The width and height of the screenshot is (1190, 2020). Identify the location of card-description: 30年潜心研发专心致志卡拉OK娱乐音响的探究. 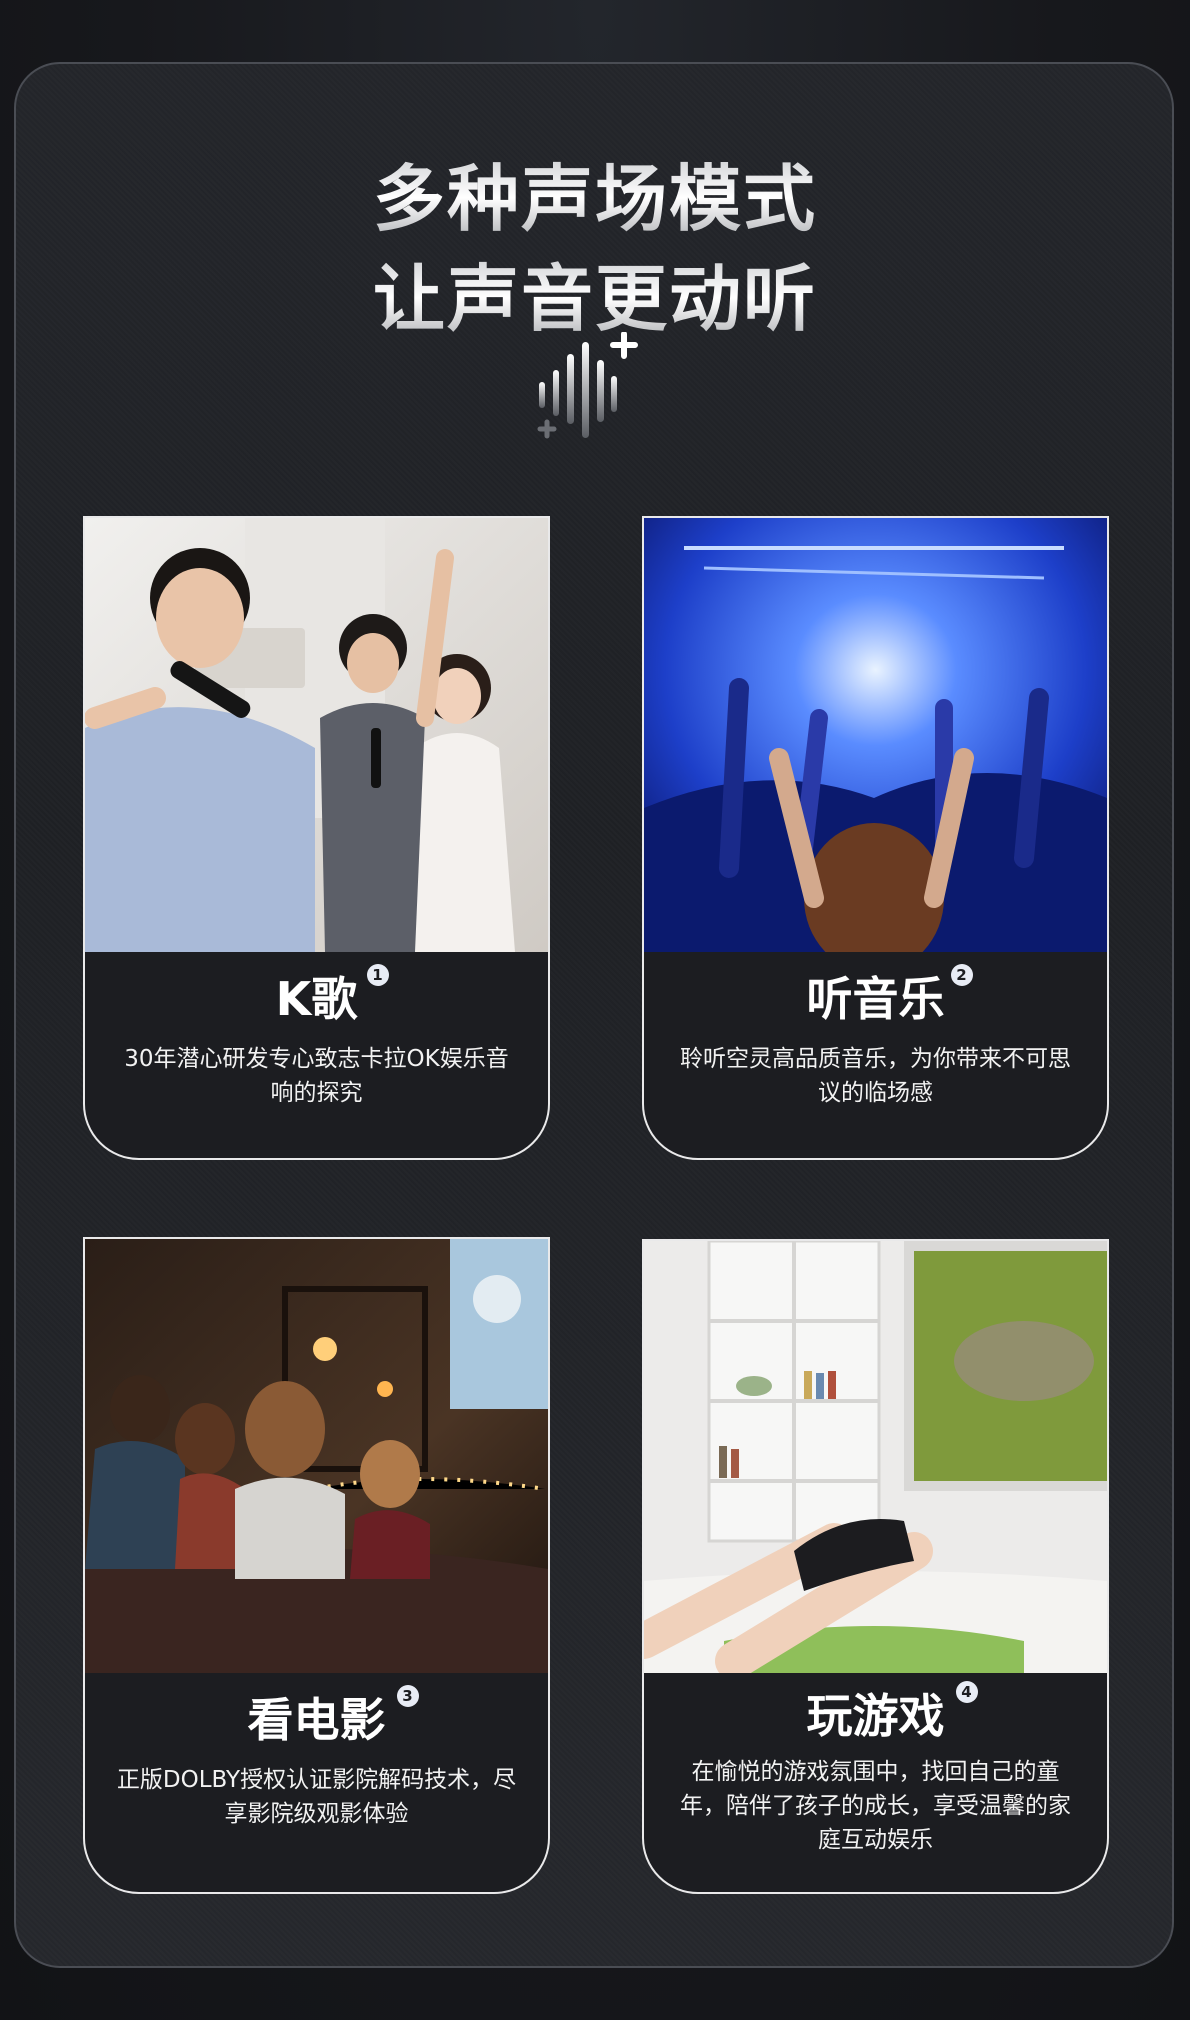
(316, 1076).